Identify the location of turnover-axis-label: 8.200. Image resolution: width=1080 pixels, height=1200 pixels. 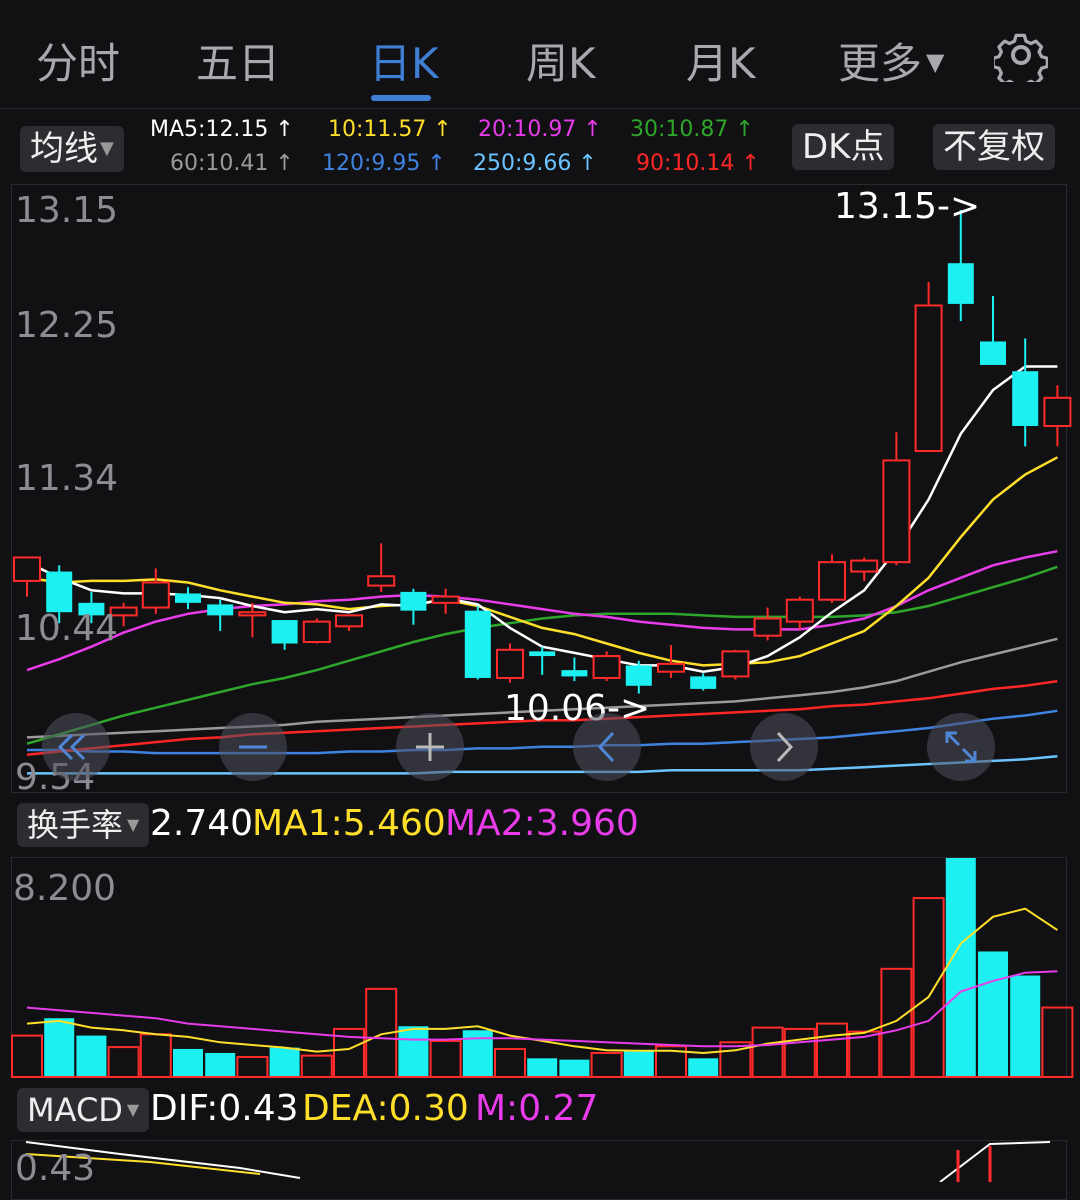
(65, 888).